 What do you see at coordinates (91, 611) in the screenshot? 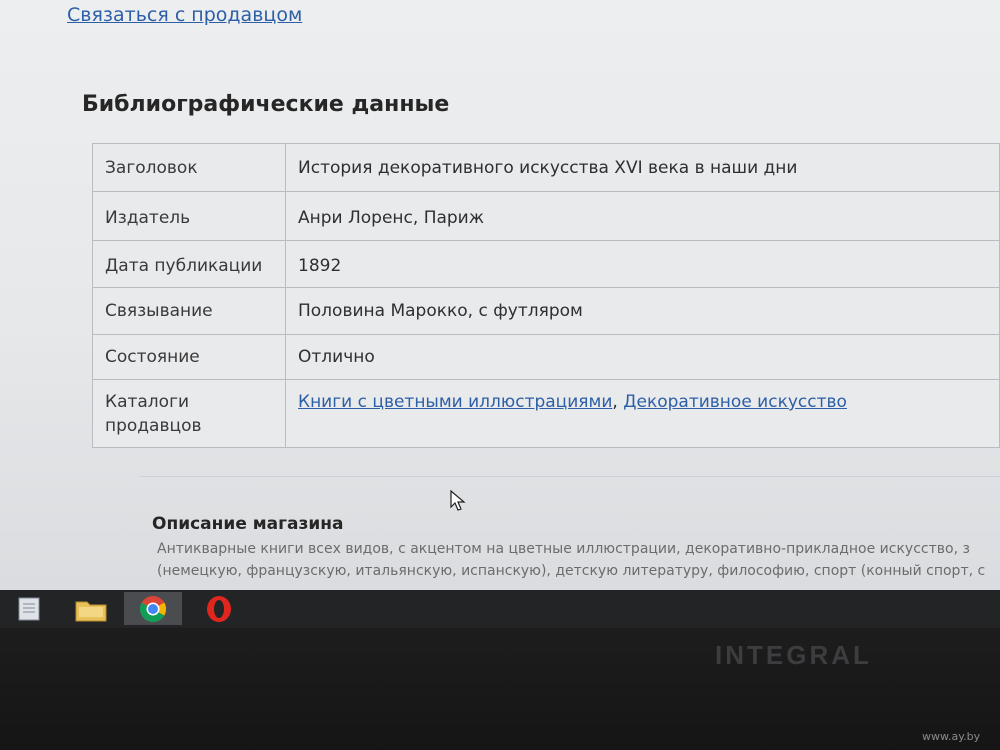
I see `file-explorer-icon` at bounding box center [91, 611].